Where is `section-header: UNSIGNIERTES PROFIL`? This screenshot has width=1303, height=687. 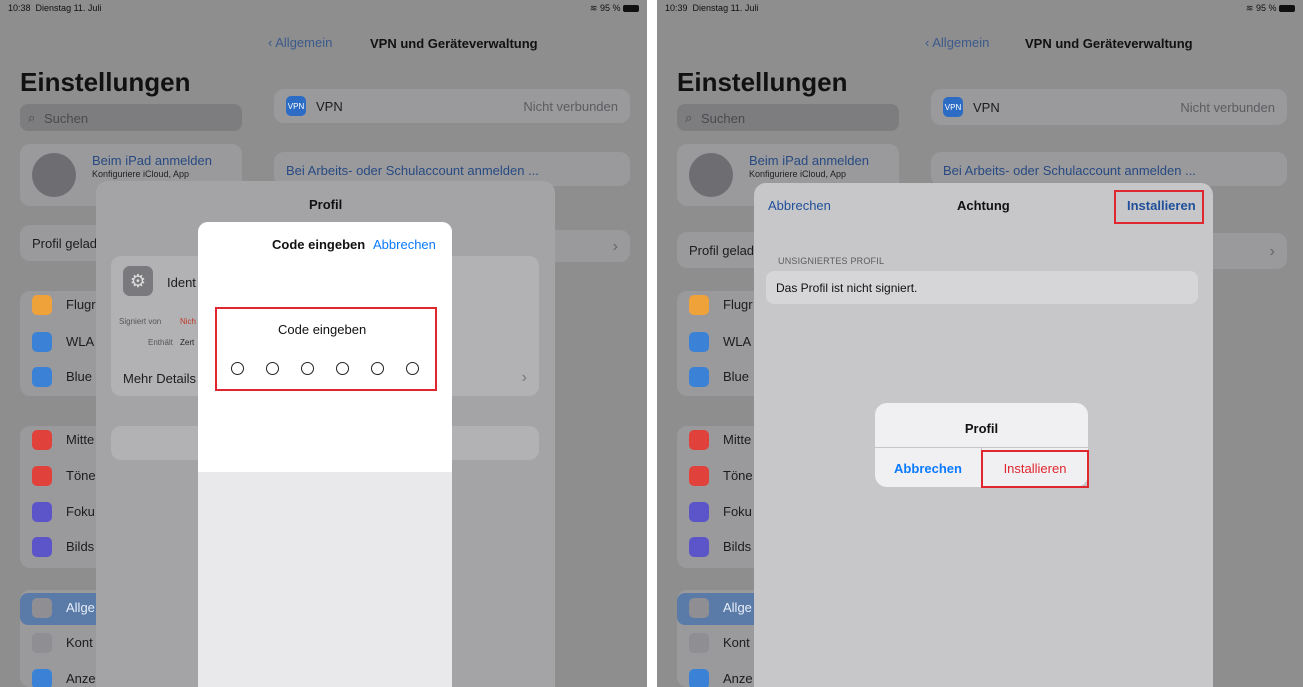
section-header: UNSIGNIERTES PROFIL is located at coordinates (831, 261).